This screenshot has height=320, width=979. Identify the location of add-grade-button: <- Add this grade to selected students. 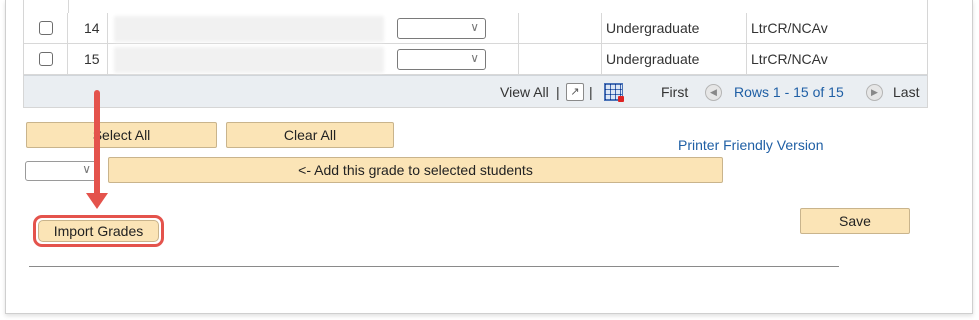
(415, 170).